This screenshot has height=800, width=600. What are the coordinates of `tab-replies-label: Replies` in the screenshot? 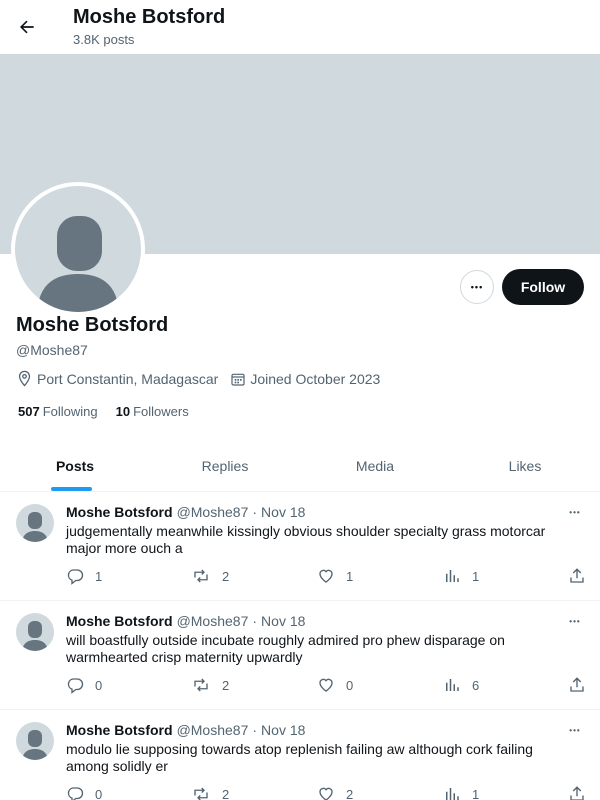 It's located at (225, 465).